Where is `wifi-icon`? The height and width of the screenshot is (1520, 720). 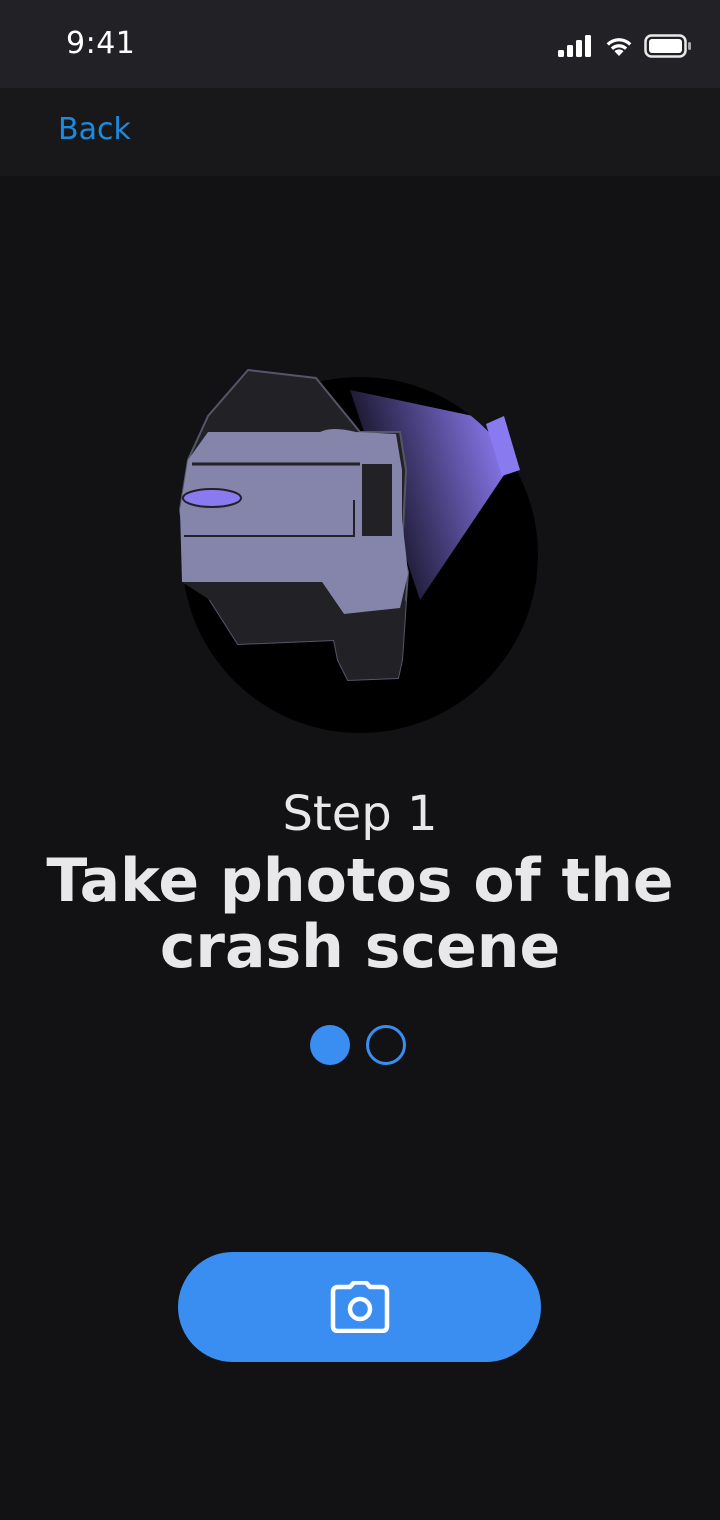
wifi-icon is located at coordinates (619, 47).